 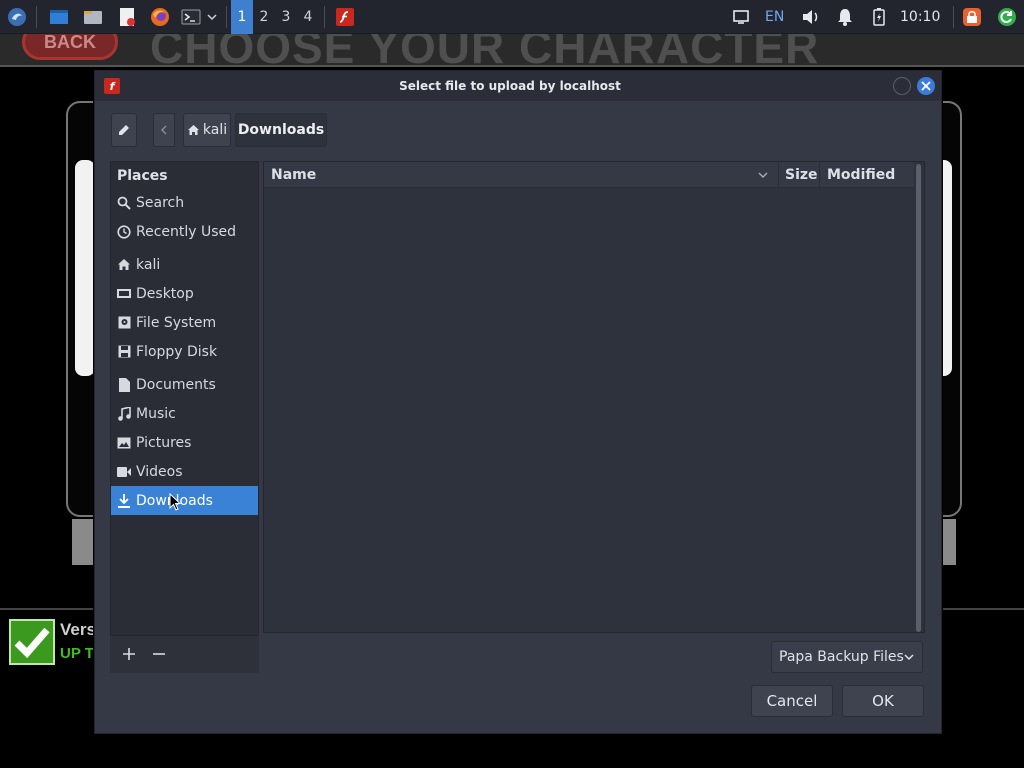 What do you see at coordinates (124, 500) in the screenshot?
I see `download-icon` at bounding box center [124, 500].